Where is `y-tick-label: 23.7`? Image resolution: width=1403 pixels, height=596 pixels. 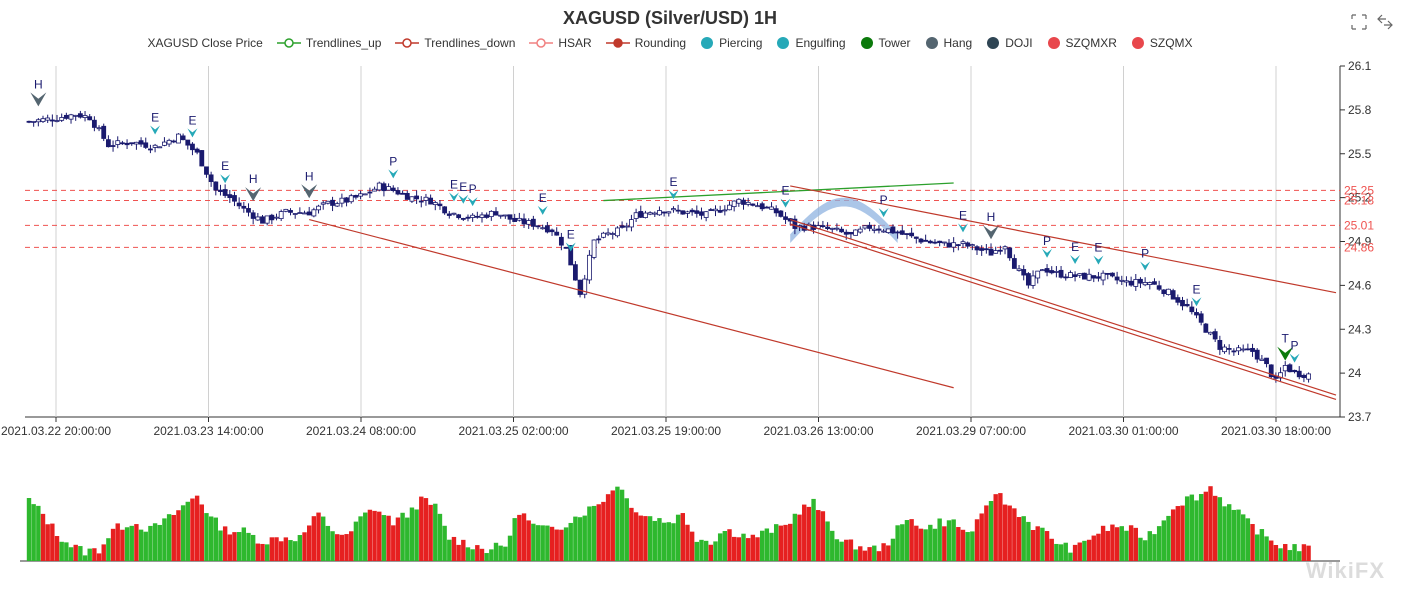 y-tick-label: 23.7 is located at coordinates (1360, 417).